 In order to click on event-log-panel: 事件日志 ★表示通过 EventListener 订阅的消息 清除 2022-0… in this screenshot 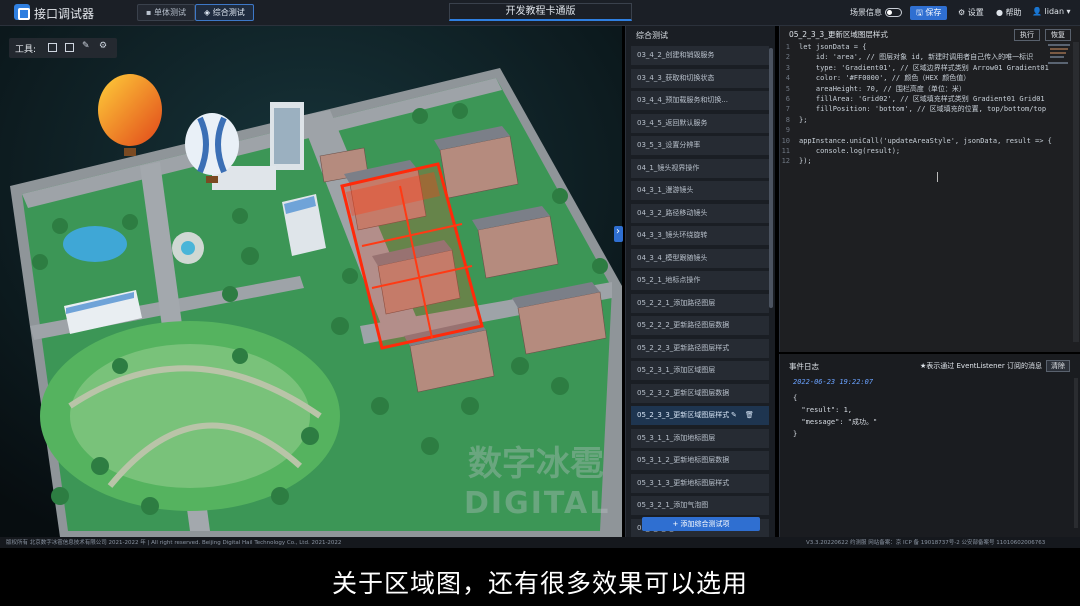, I will do `click(929, 445)`.